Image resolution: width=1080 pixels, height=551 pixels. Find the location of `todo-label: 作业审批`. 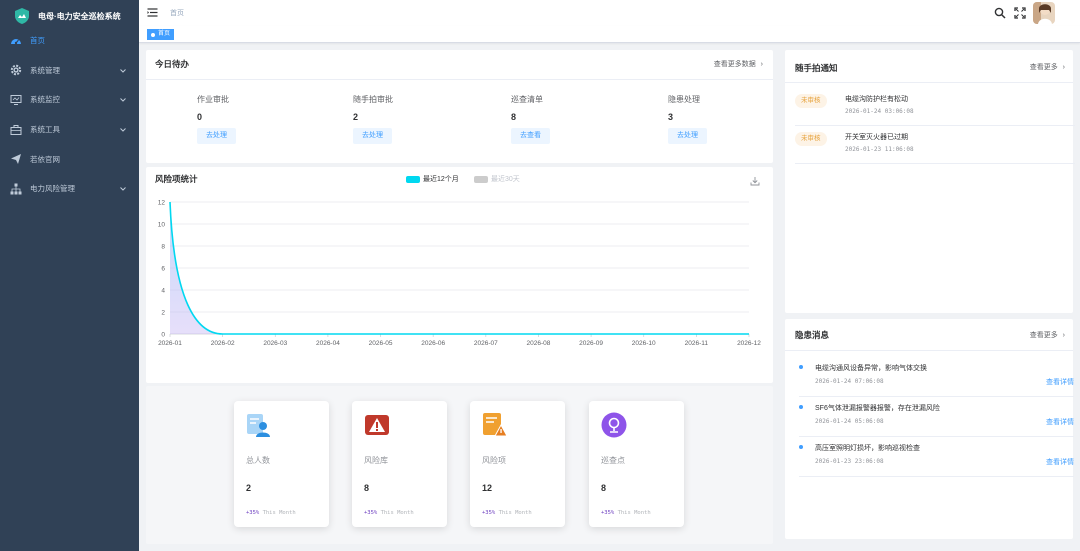

todo-label: 作业审批 is located at coordinates (213, 99).